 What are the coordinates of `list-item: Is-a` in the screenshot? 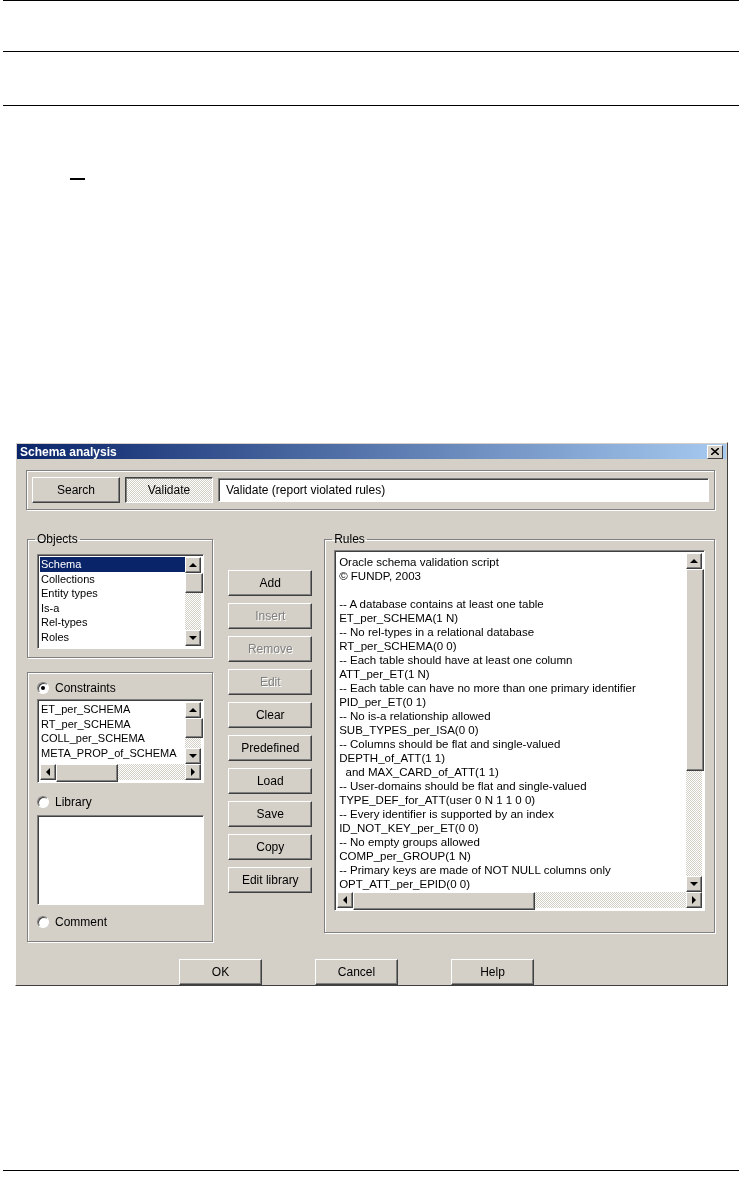 It's located at (113, 607).